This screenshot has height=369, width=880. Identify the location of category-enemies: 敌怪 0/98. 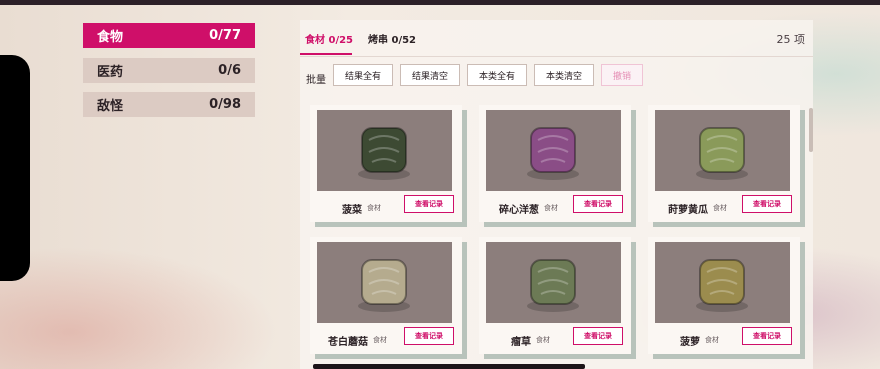
(169, 104).